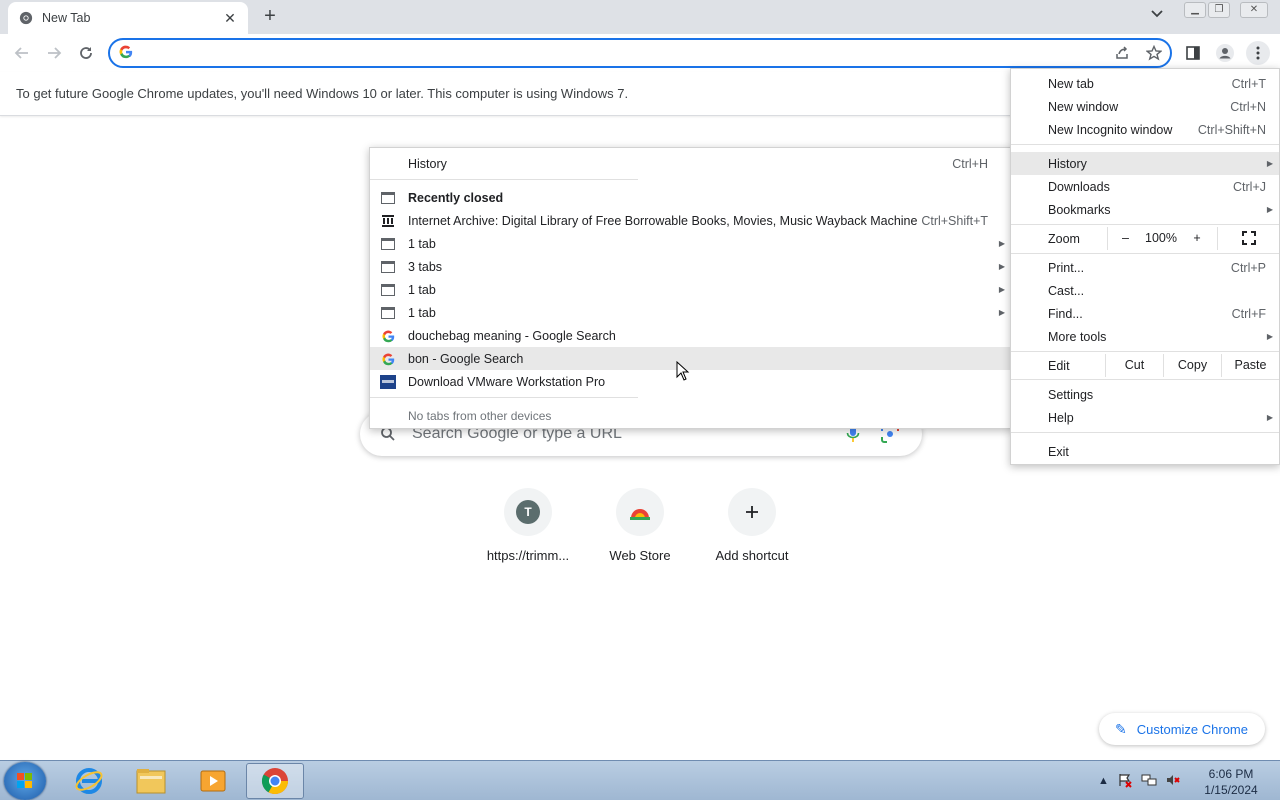 This screenshot has height=800, width=1280. Describe the element at coordinates (1154, 53) in the screenshot. I see `star-icon` at that location.